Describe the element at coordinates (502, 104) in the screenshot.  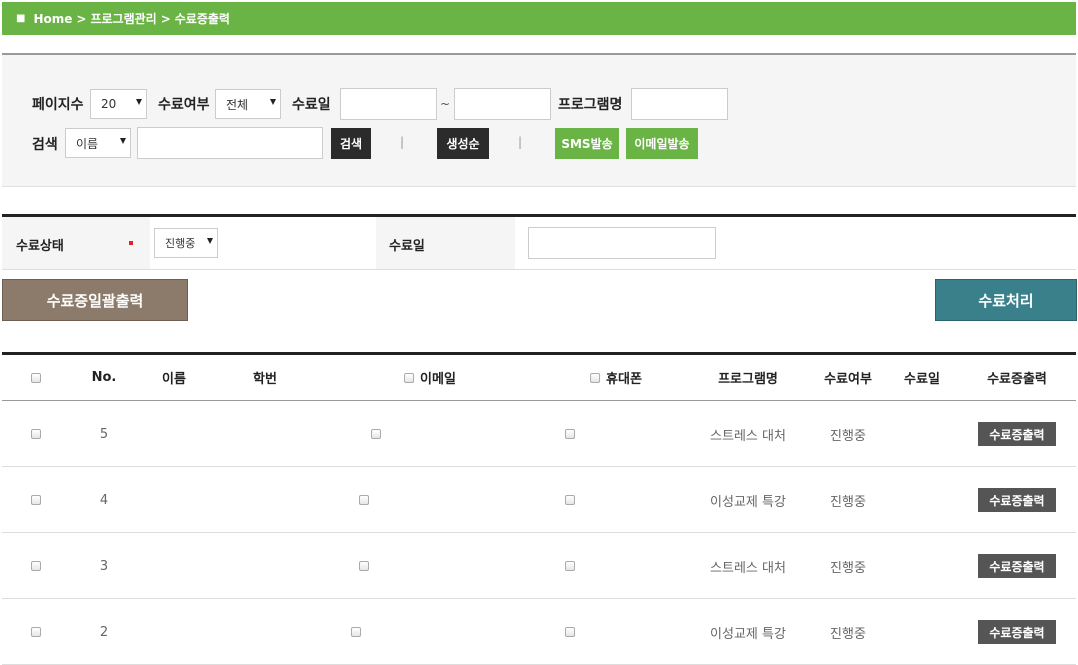
I see `date-to-input` at that location.